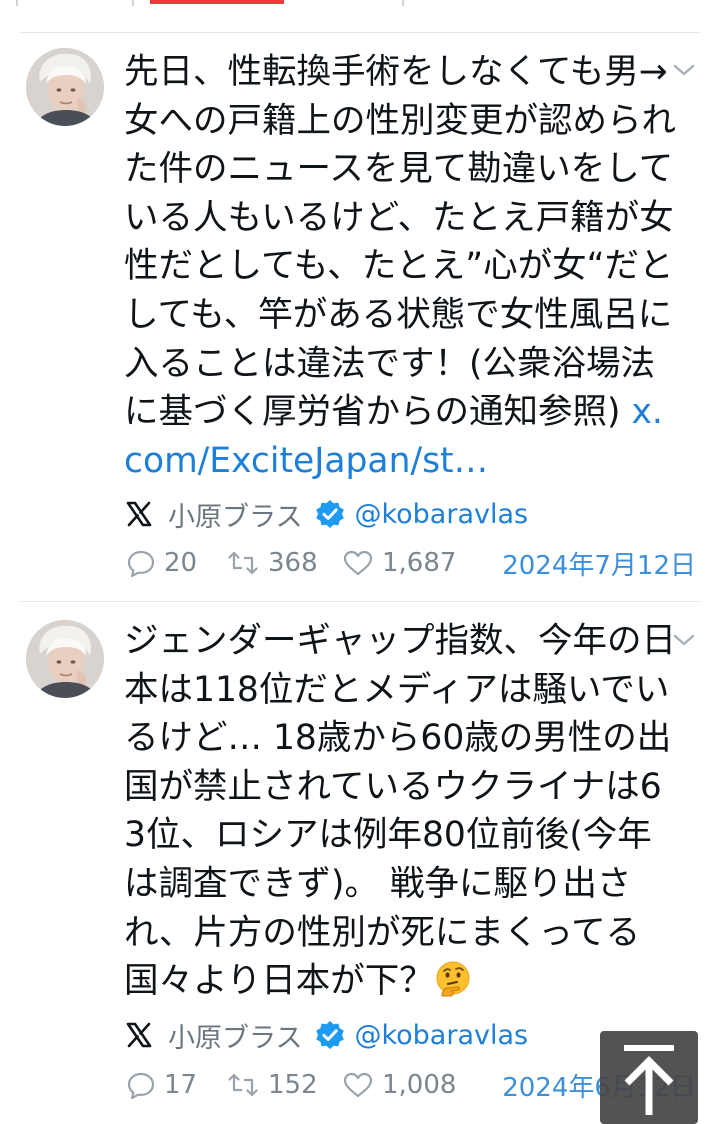 The image size is (720, 1124). What do you see at coordinates (419, 563) in the screenshot?
I see `like-count: 1,687` at bounding box center [419, 563].